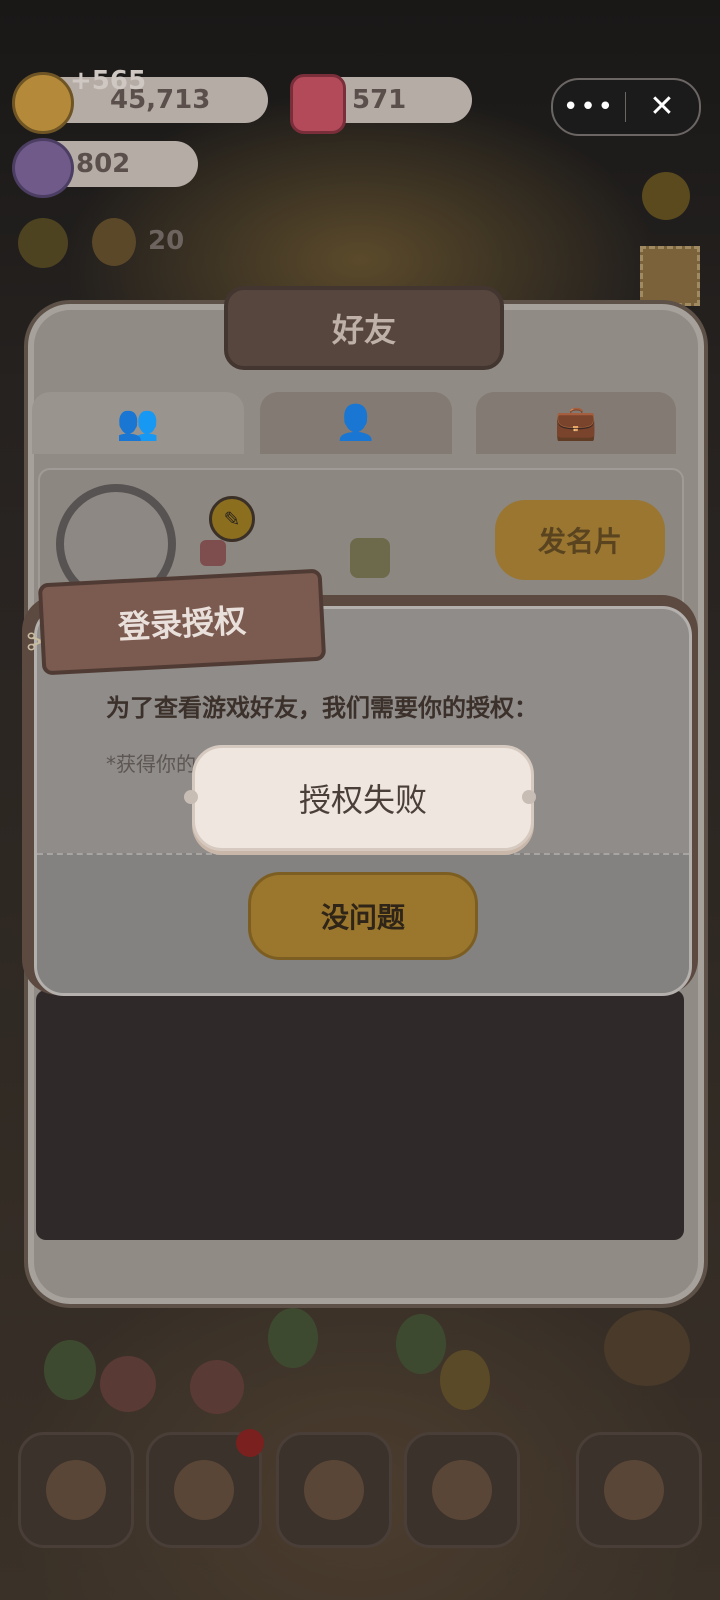 This screenshot has width=720, height=1600. Describe the element at coordinates (662, 107) in the screenshot. I see `close-button: ✕` at that location.